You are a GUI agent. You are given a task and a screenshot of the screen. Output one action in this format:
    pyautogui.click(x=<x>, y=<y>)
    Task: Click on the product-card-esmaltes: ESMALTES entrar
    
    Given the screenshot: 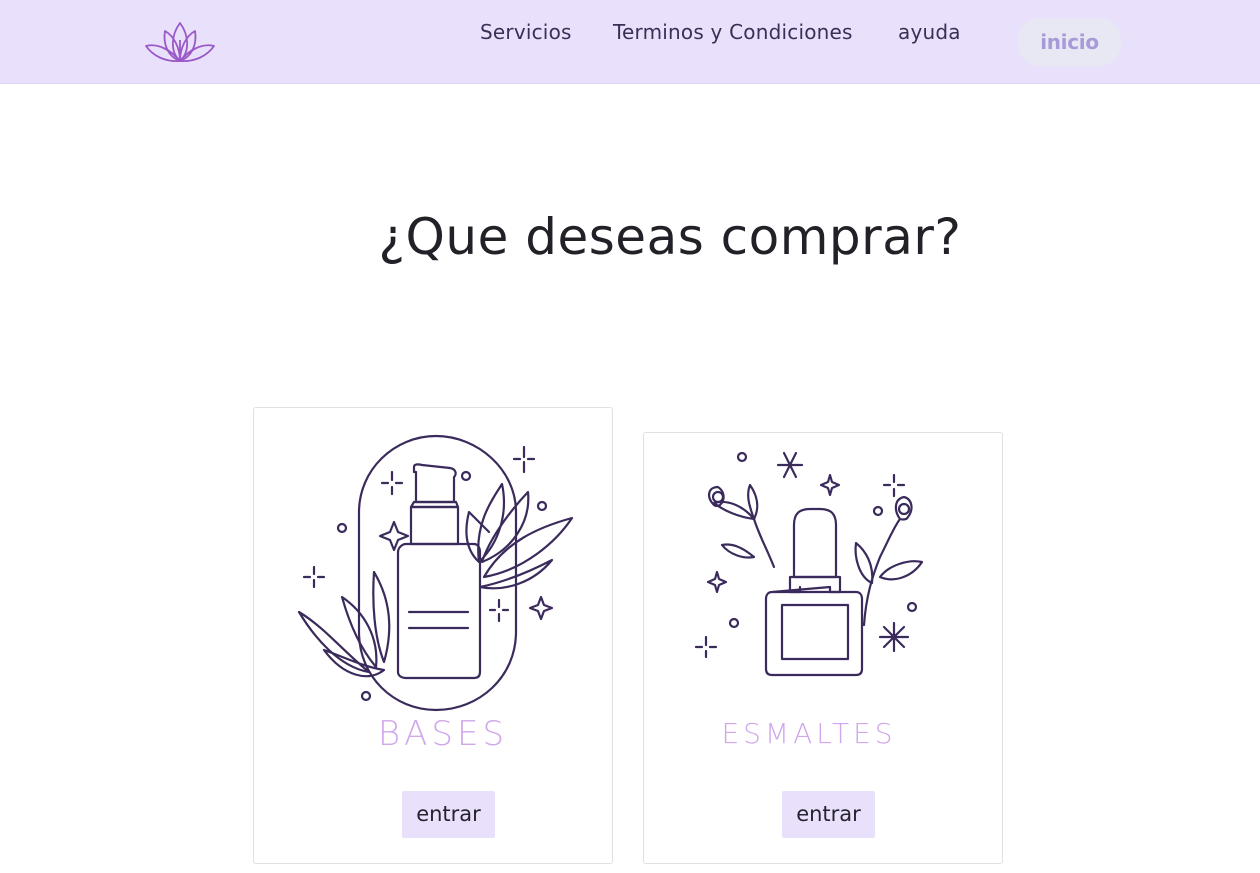 What is the action you would take?
    pyautogui.click(x=823, y=648)
    